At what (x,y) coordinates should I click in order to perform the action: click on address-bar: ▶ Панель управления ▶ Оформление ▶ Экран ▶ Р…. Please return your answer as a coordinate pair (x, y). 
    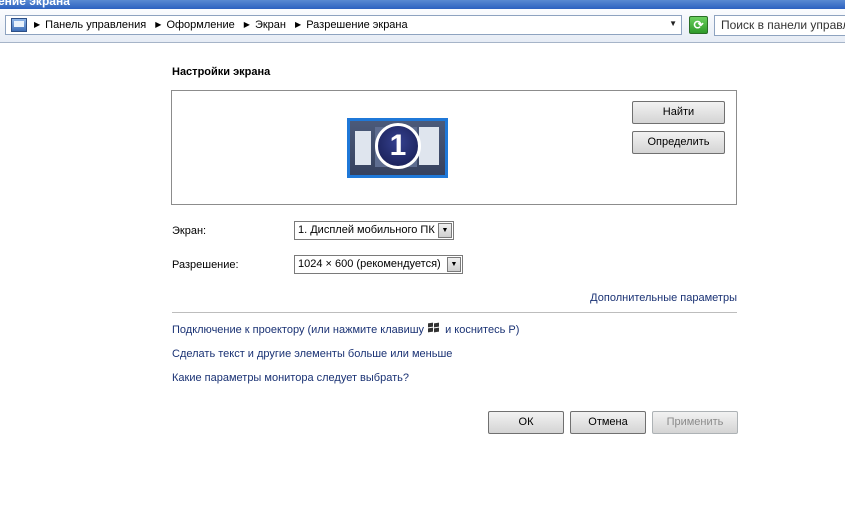
    Looking at the image, I should click on (422, 26).